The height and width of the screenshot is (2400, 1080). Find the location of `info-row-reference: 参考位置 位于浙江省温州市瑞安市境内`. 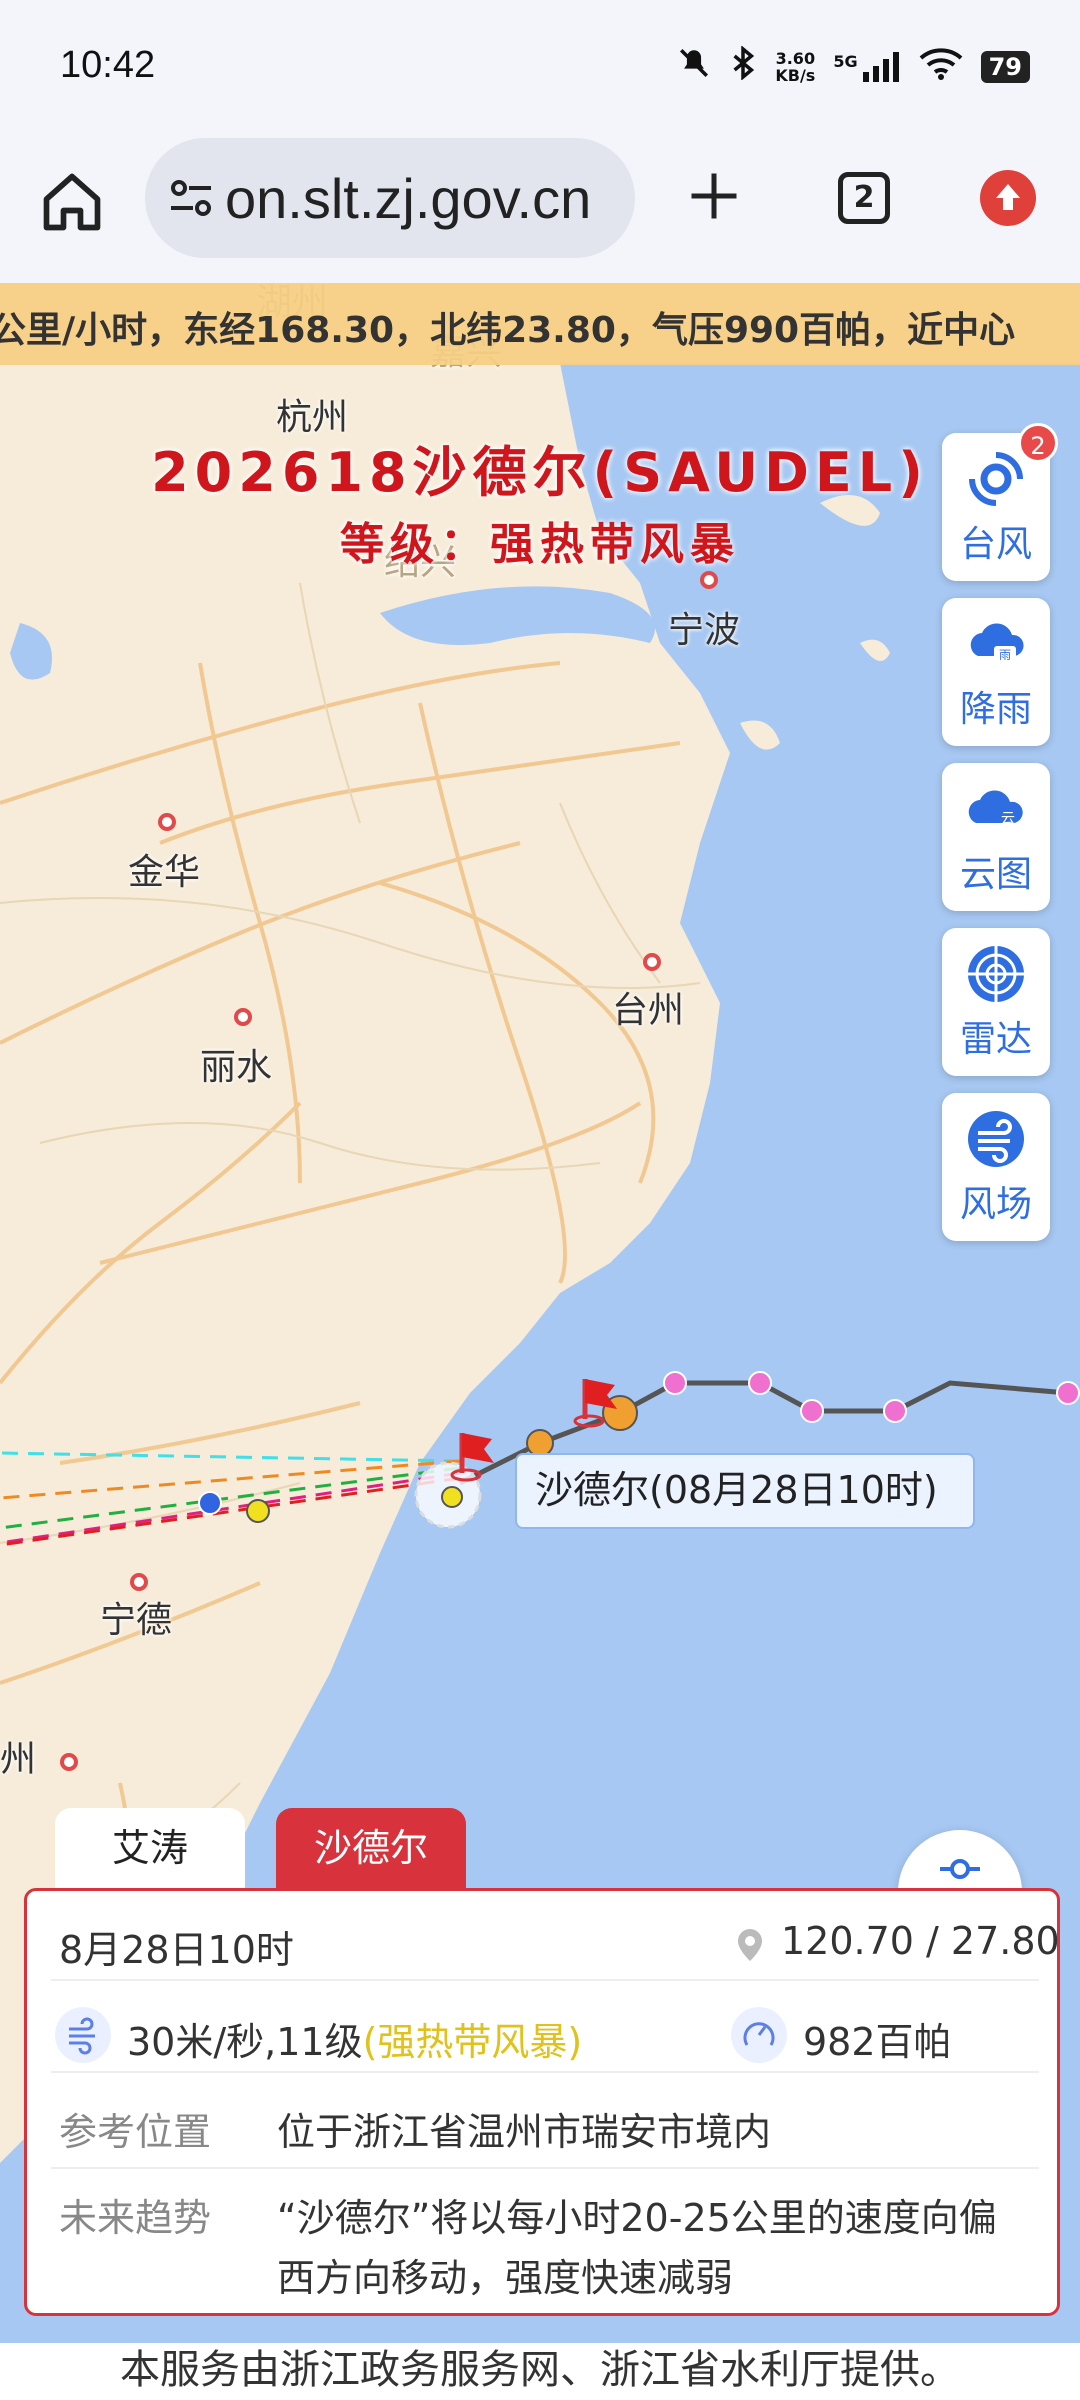

info-row-reference: 参考位置 位于浙江省温州市瑞安市境内 is located at coordinates (545, 2130).